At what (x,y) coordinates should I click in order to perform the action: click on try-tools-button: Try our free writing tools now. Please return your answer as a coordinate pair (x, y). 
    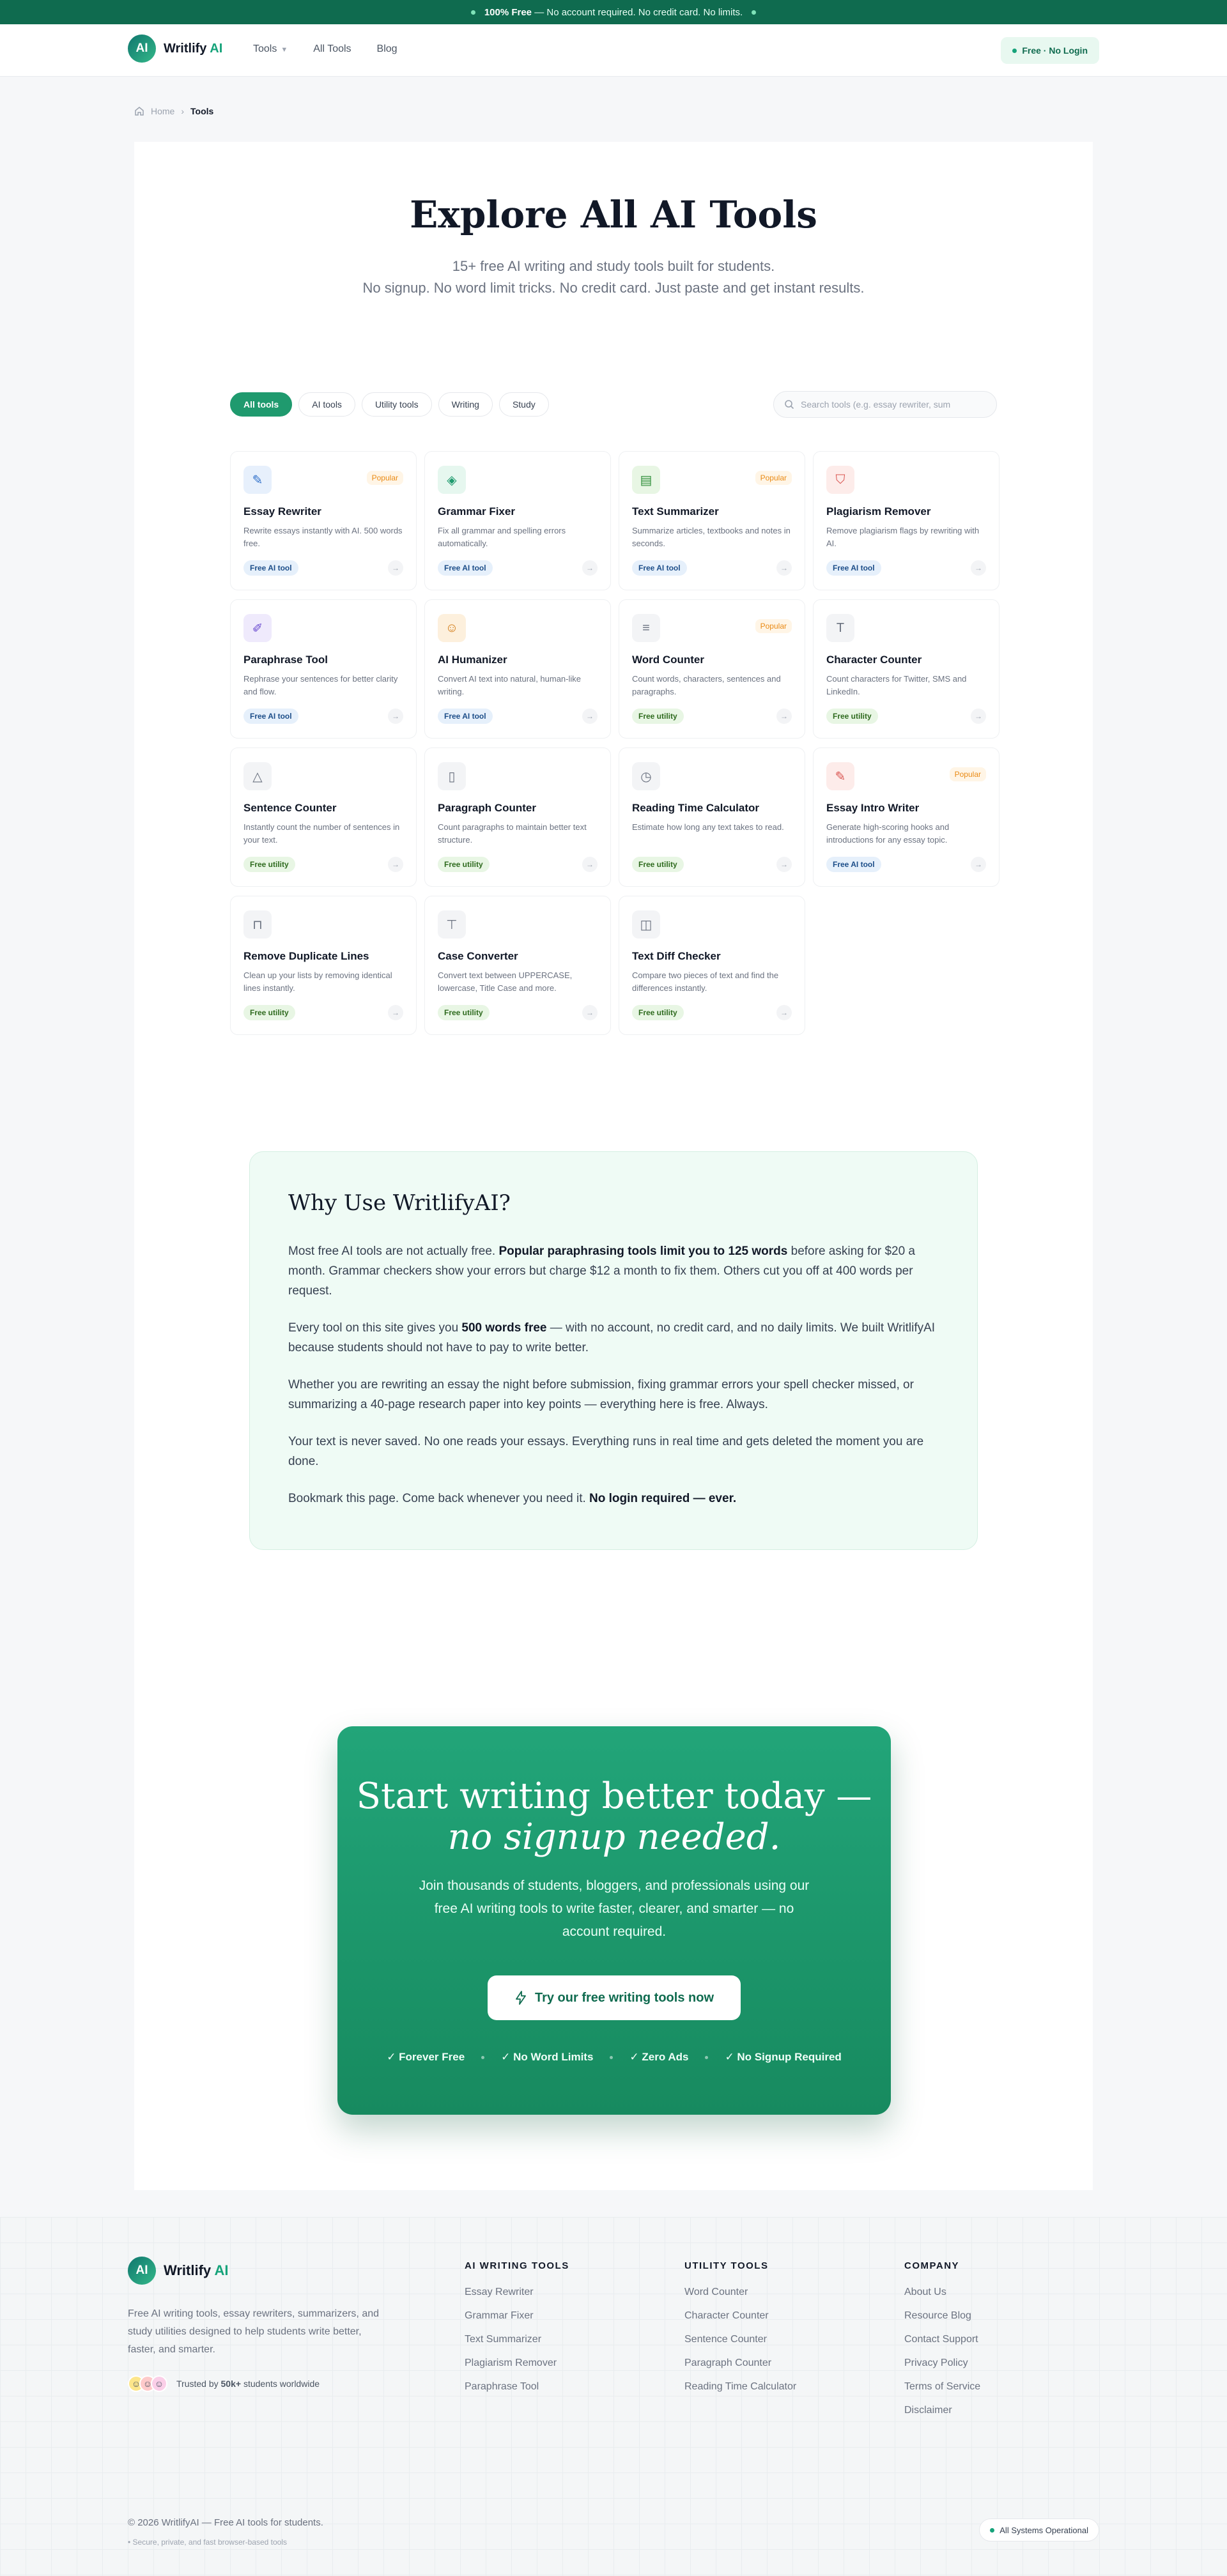
    Looking at the image, I should click on (614, 1997).